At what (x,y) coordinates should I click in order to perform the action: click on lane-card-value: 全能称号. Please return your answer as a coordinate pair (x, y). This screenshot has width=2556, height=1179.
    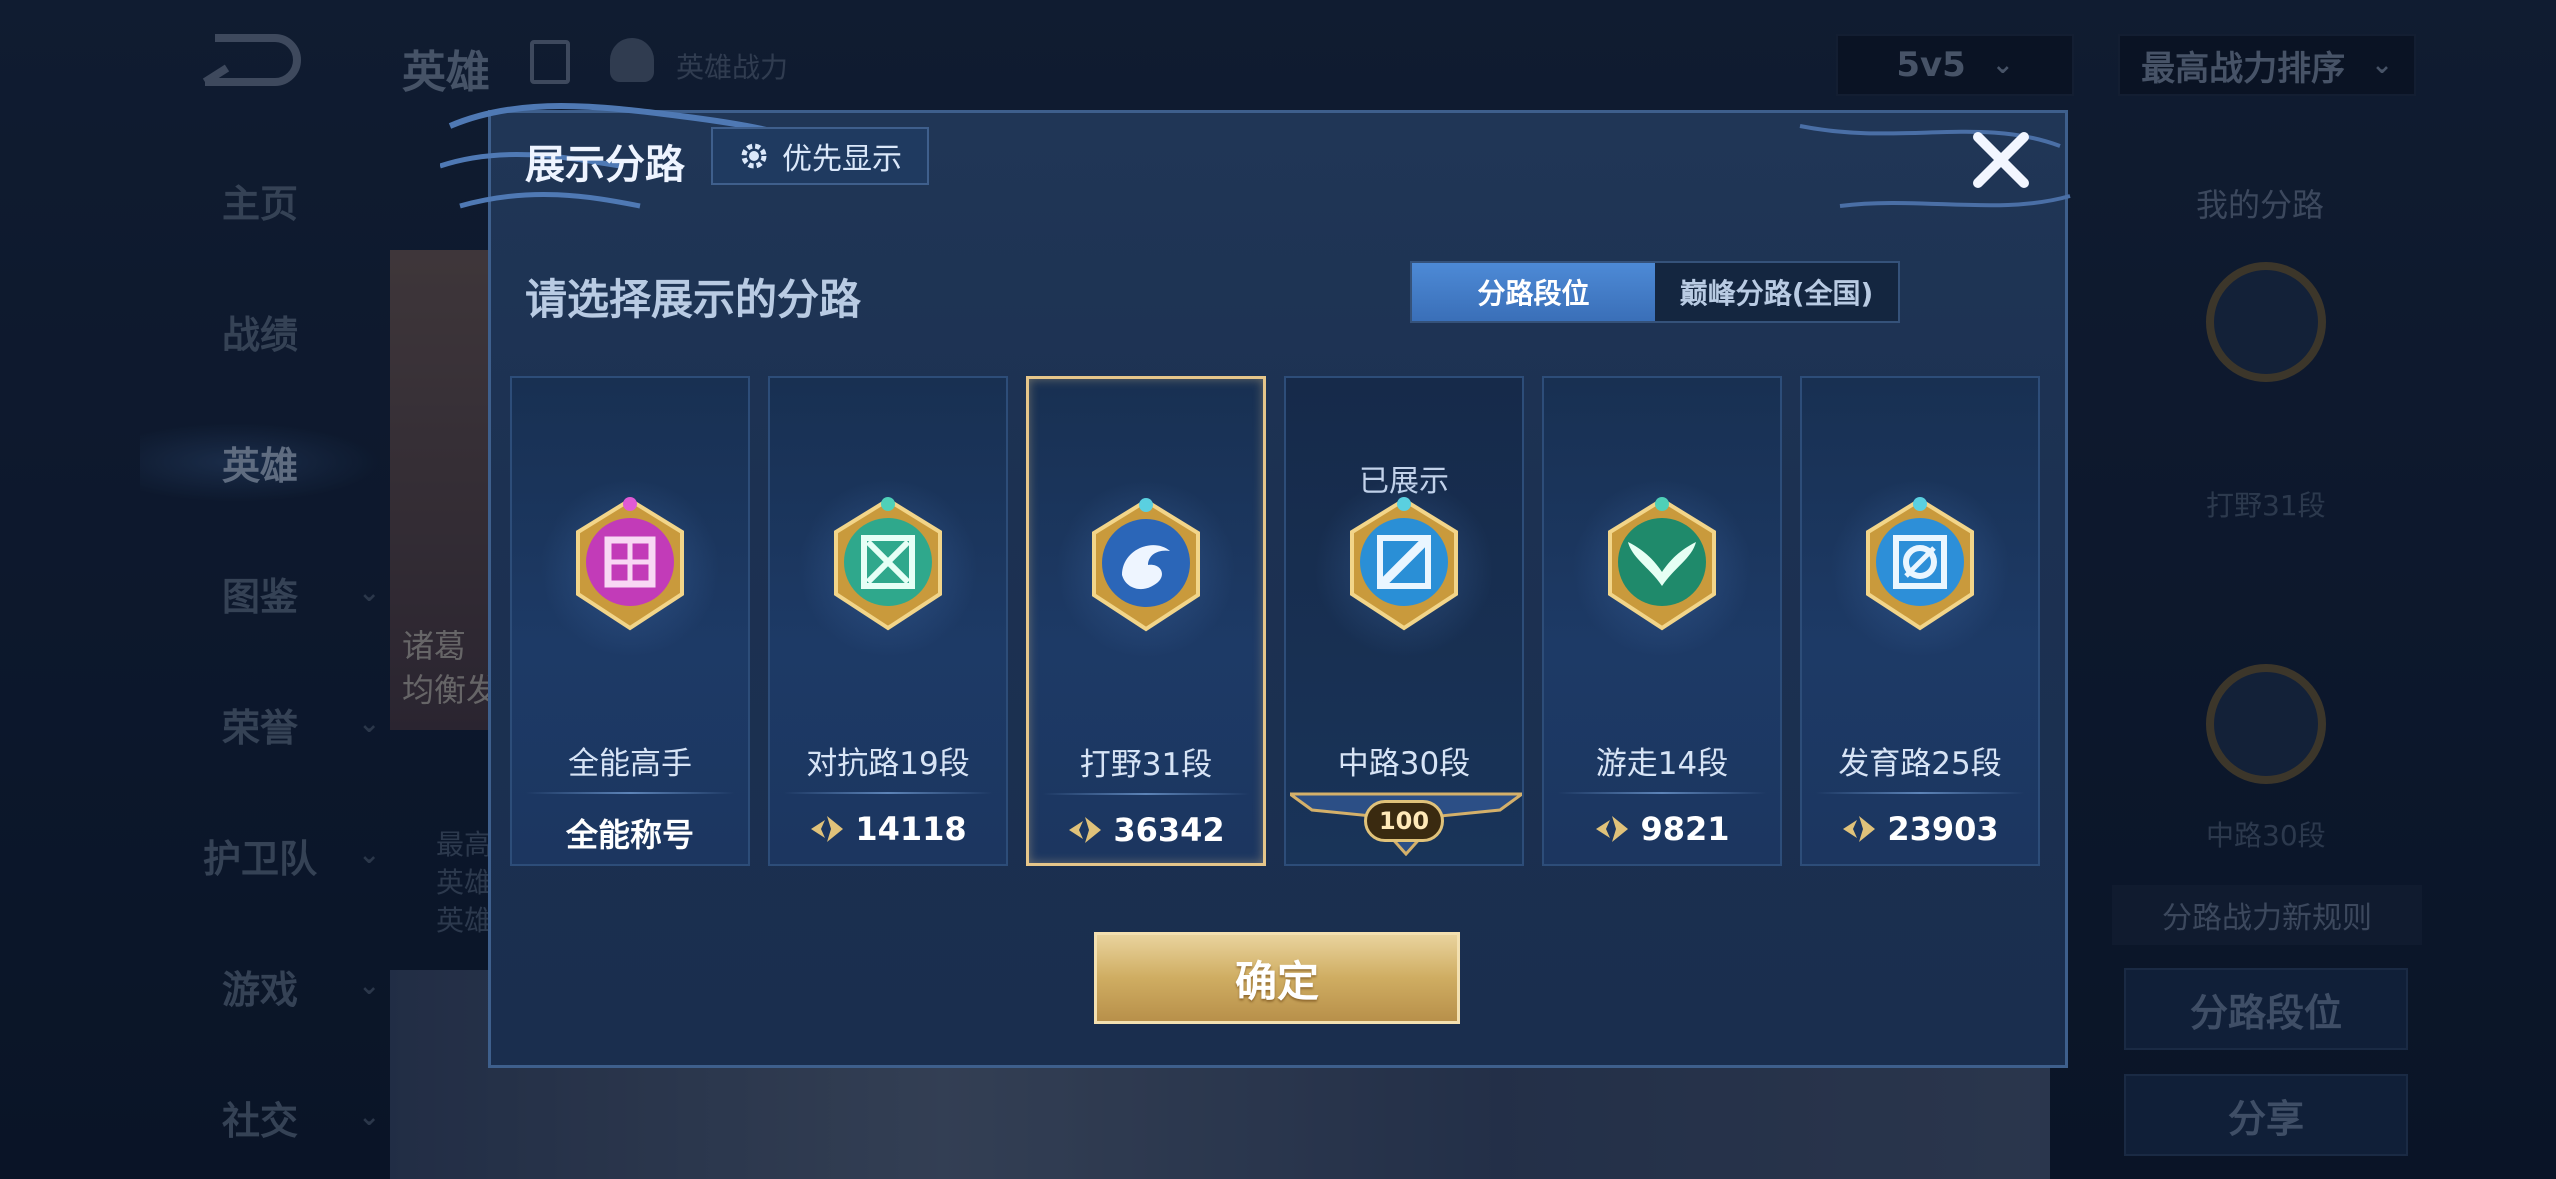
    Looking at the image, I should click on (629, 835).